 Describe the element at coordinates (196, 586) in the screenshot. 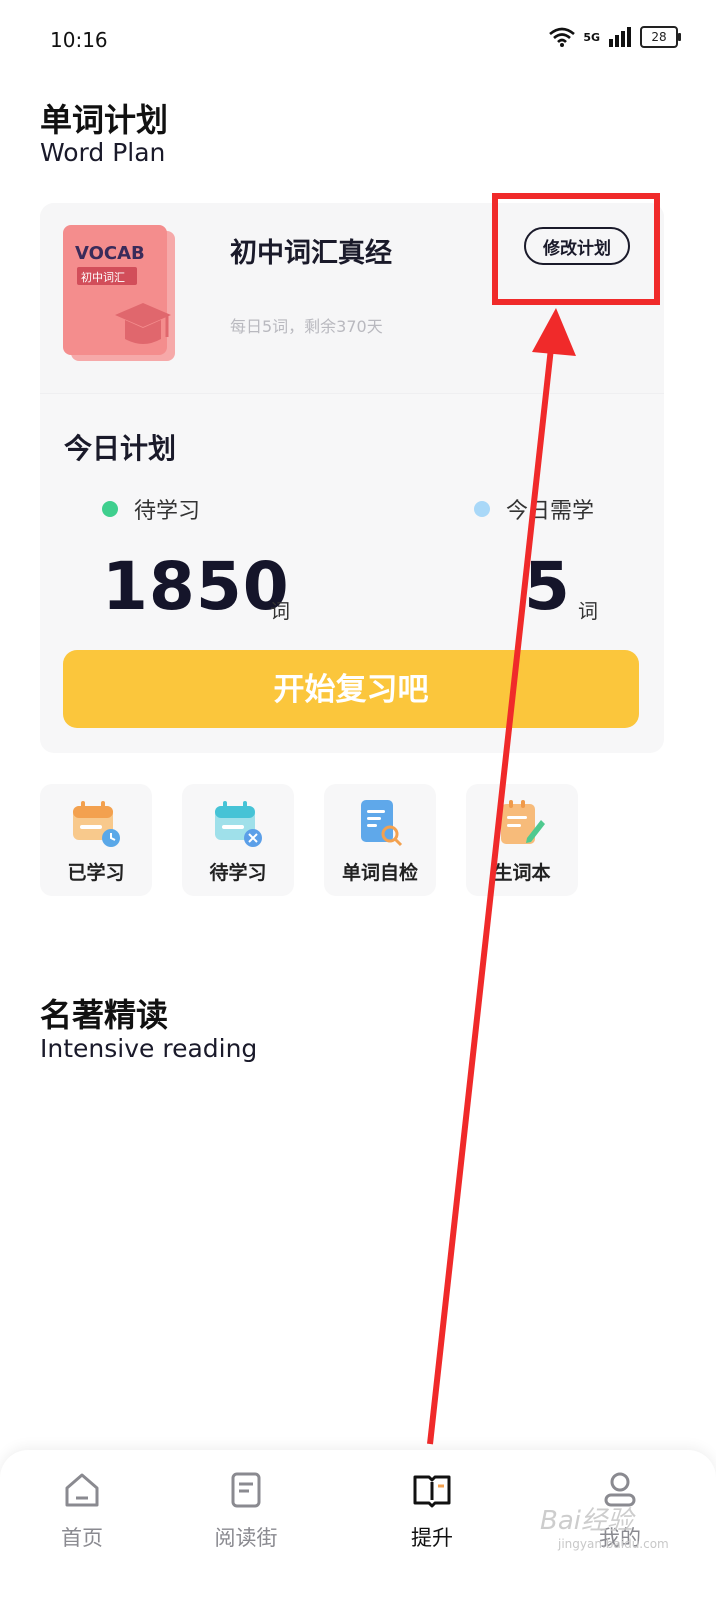

I see `pending-count: 1850` at that location.